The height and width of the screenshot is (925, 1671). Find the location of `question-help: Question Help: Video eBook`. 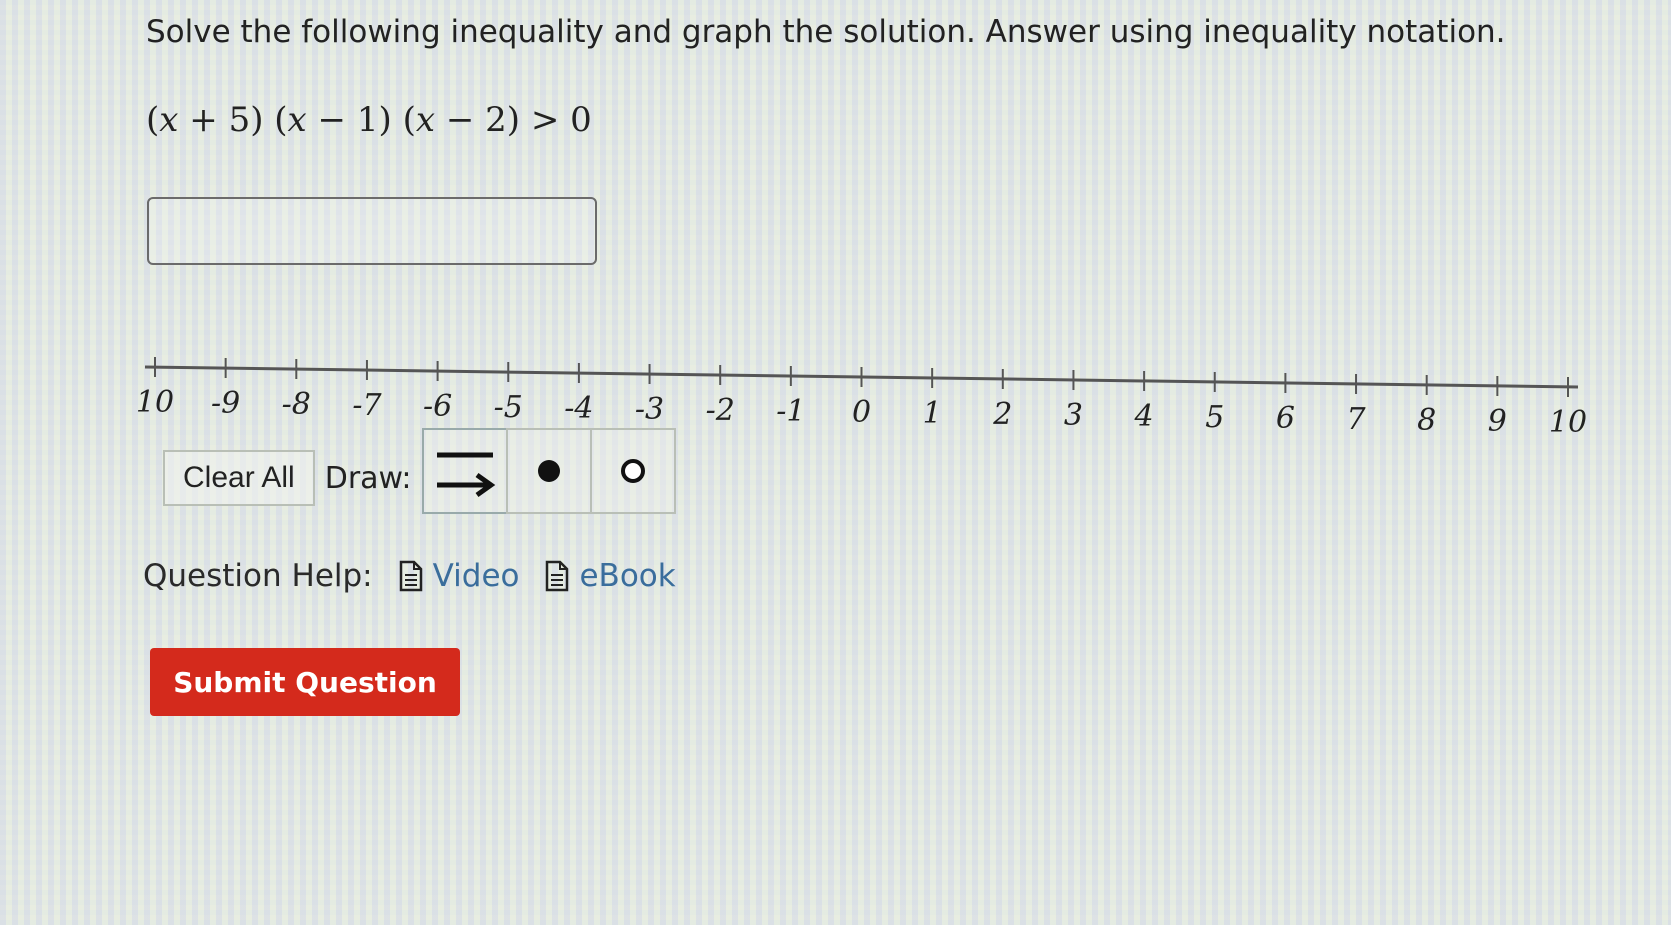

question-help: Question Help: Video eBook is located at coordinates (409, 576).